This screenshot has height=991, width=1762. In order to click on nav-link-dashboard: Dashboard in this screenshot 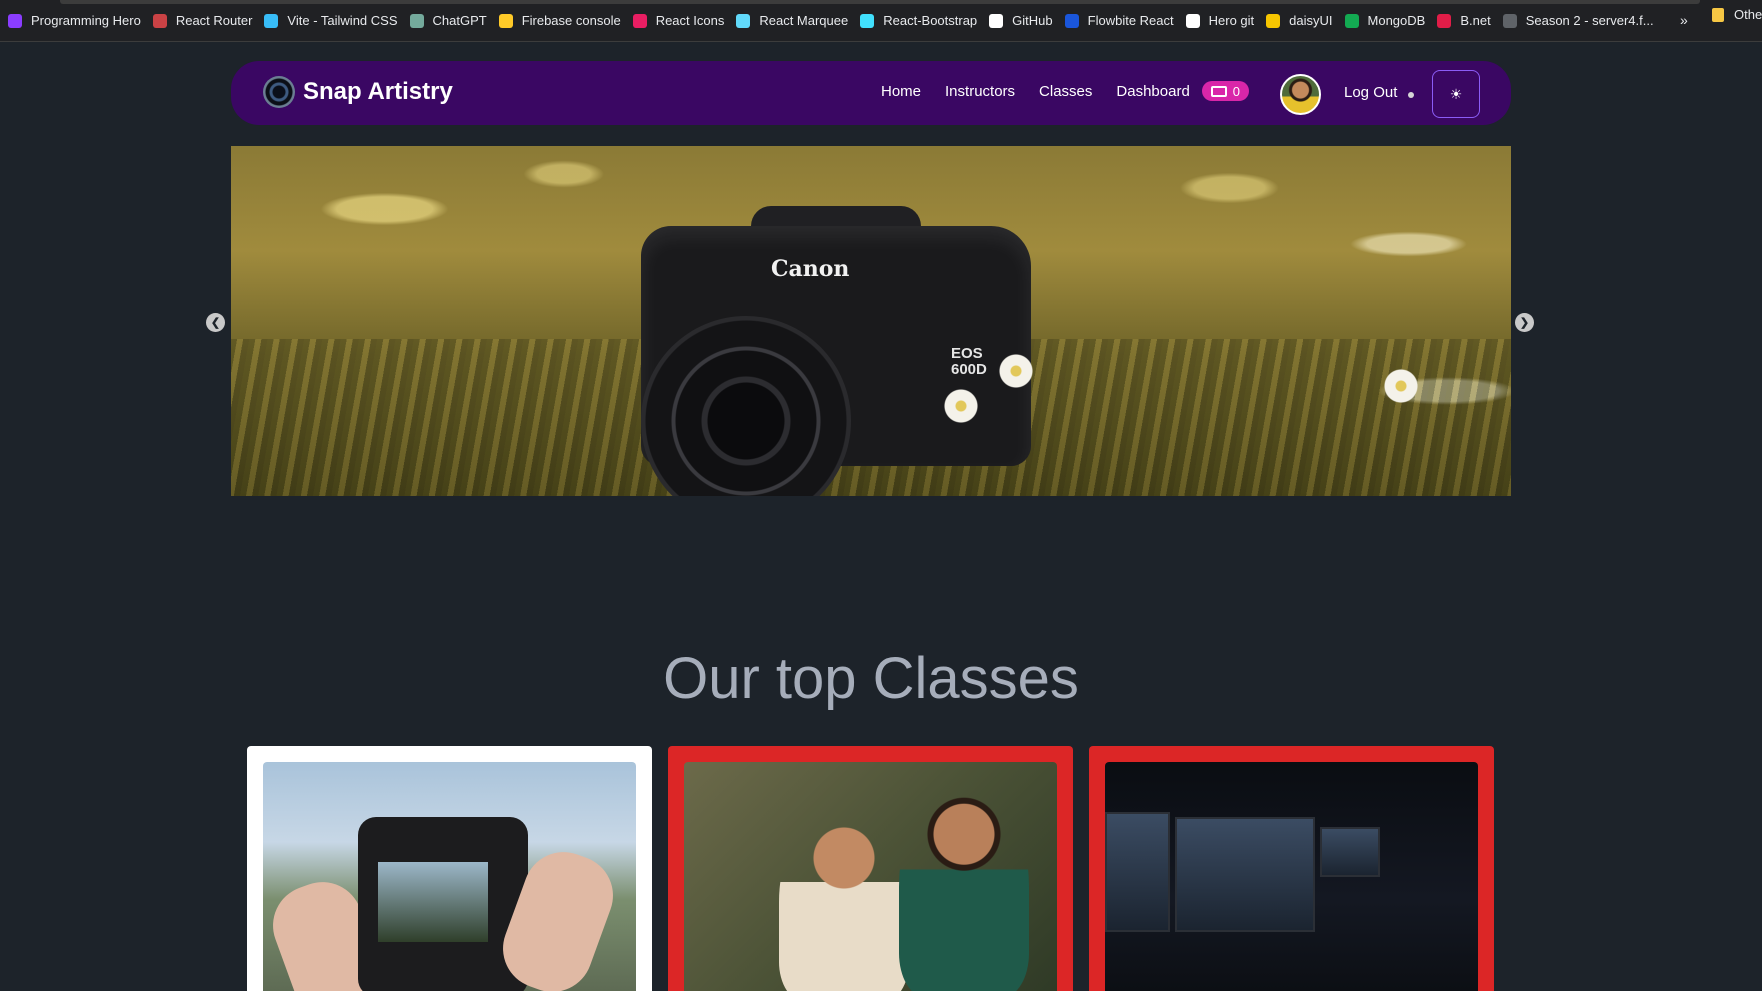, I will do `click(1152, 91)`.